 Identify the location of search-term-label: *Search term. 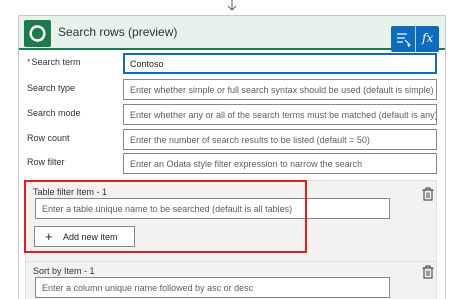
(54, 62).